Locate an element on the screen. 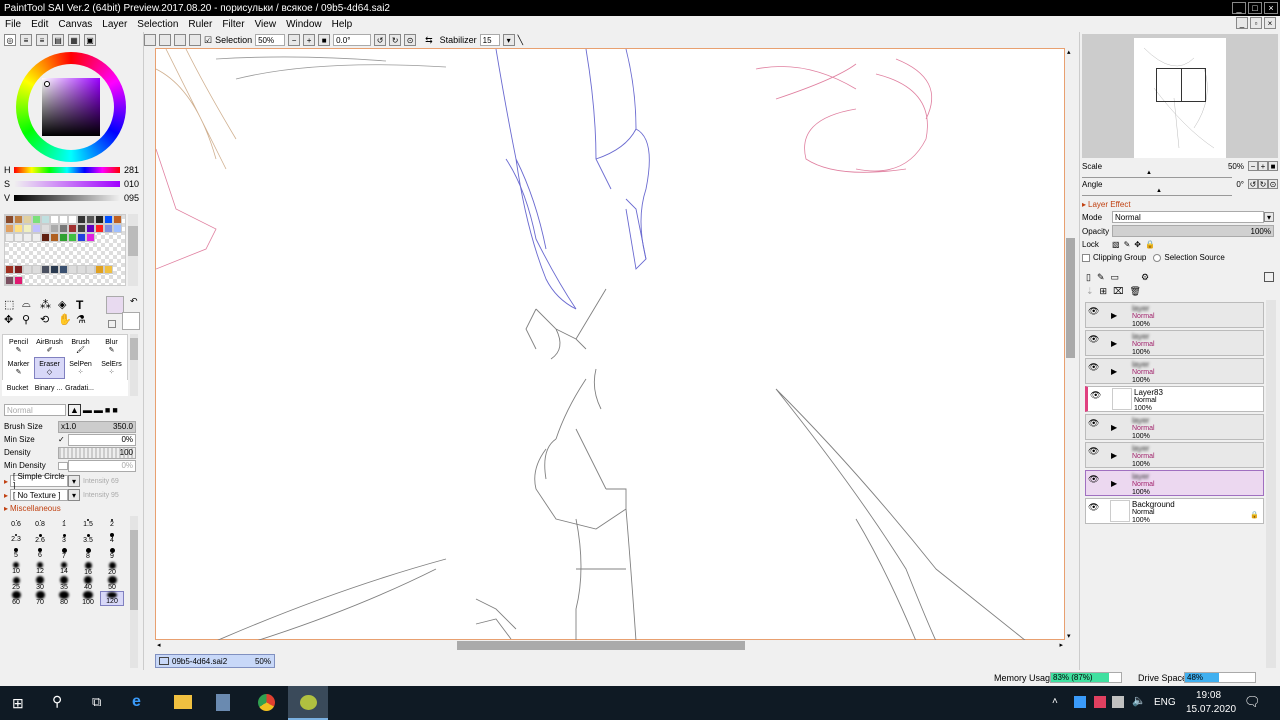  clipping-group-checkbox is located at coordinates (1086, 257).